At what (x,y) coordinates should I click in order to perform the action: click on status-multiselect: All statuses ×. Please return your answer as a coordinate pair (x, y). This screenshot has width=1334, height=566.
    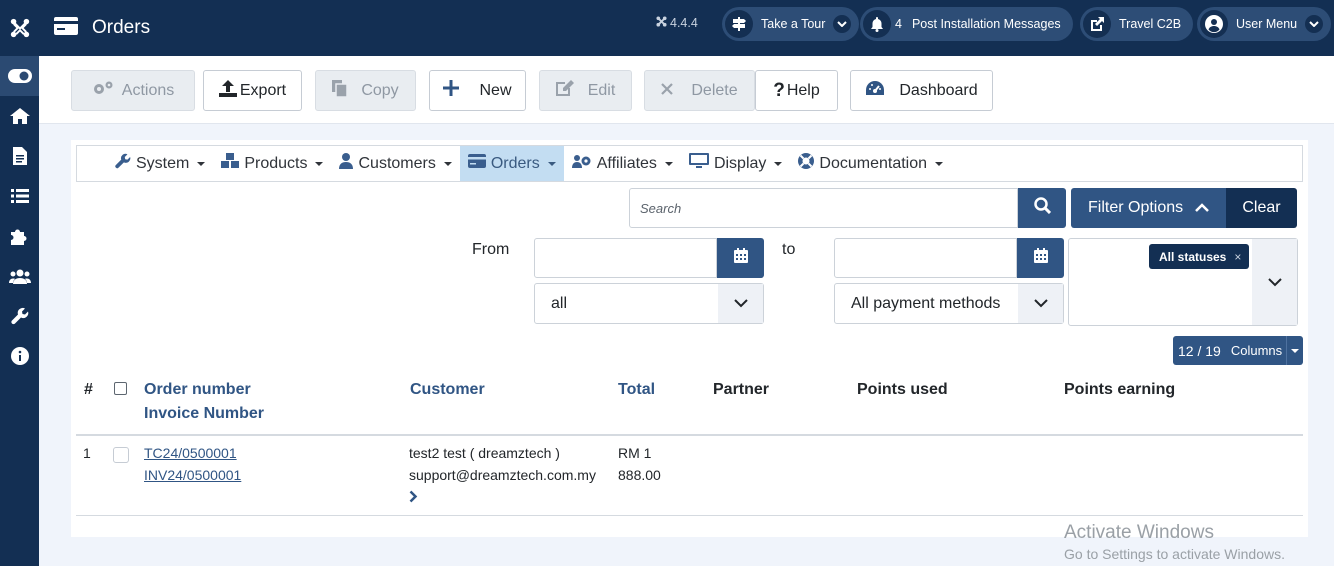
    Looking at the image, I should click on (1183, 282).